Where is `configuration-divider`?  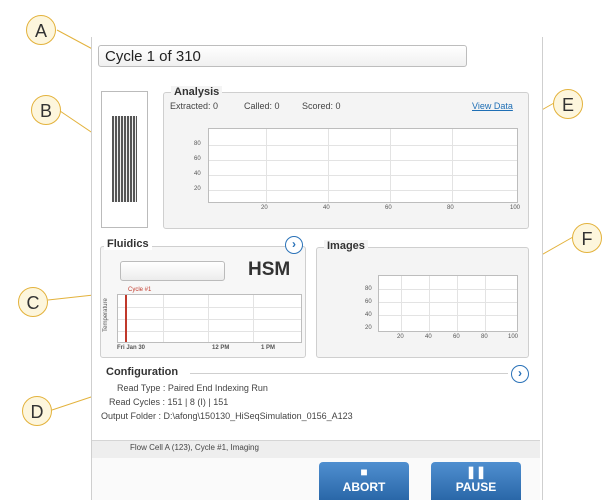 configuration-divider is located at coordinates (349, 373).